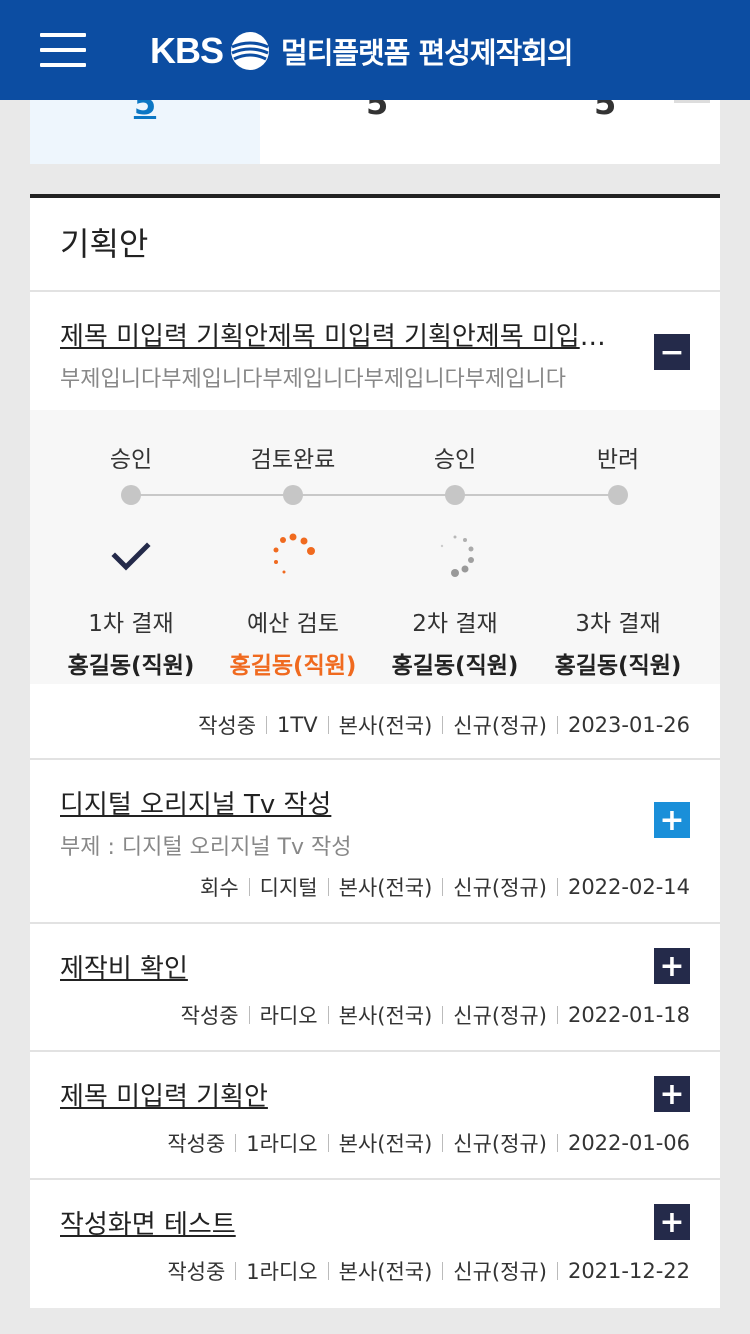  What do you see at coordinates (672, 352) in the screenshot?
I see `collapse-button: −` at bounding box center [672, 352].